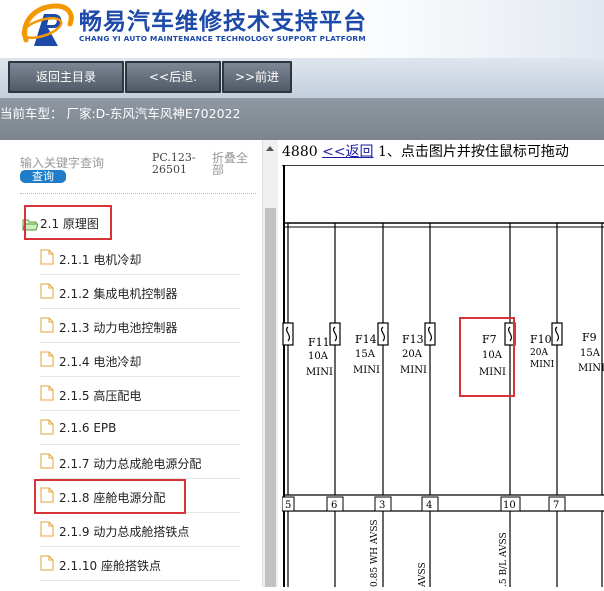 The height and width of the screenshot is (591, 604). Describe the element at coordinates (589, 337) in the screenshot. I see `fuse-name: F9` at that location.